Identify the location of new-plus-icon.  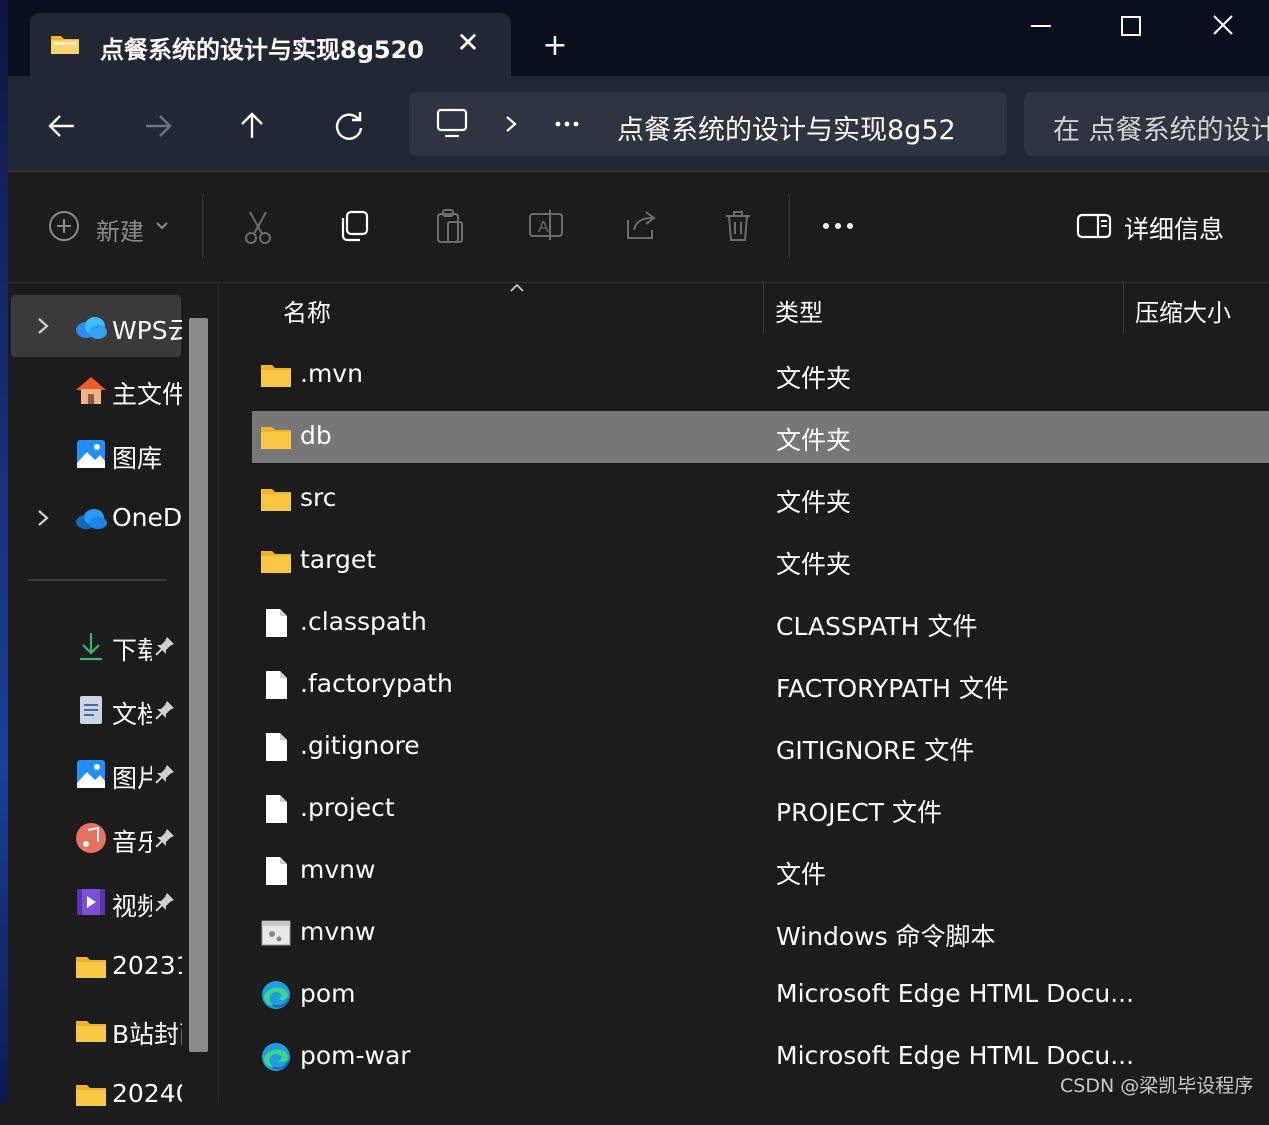
(66, 226).